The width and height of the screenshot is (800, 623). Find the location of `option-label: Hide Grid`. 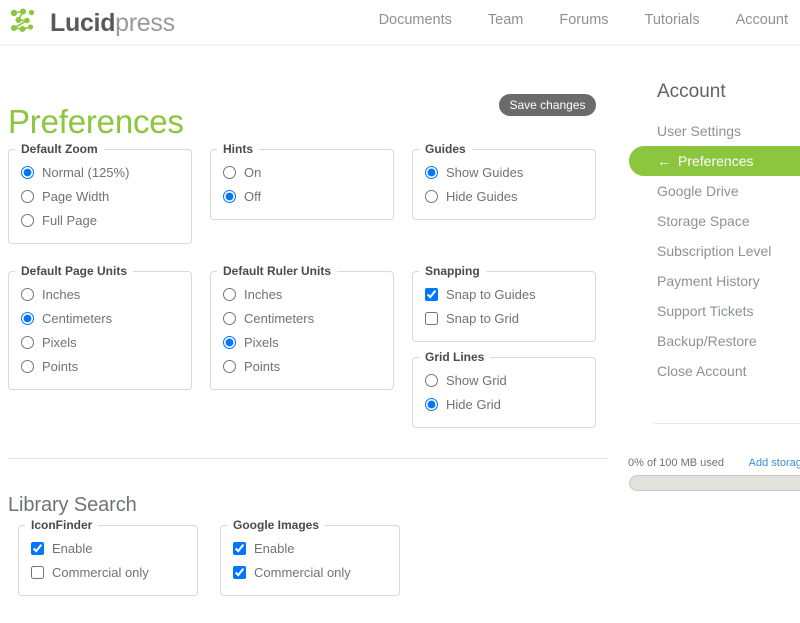

option-label: Hide Grid is located at coordinates (473, 404).